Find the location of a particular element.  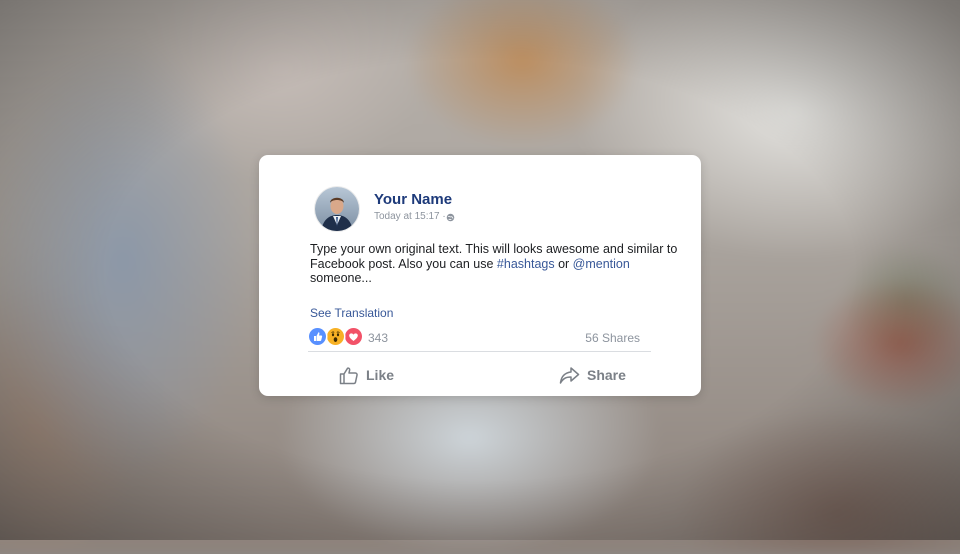

post-timestamp: Today at 15:17 · is located at coordinates (410, 216).